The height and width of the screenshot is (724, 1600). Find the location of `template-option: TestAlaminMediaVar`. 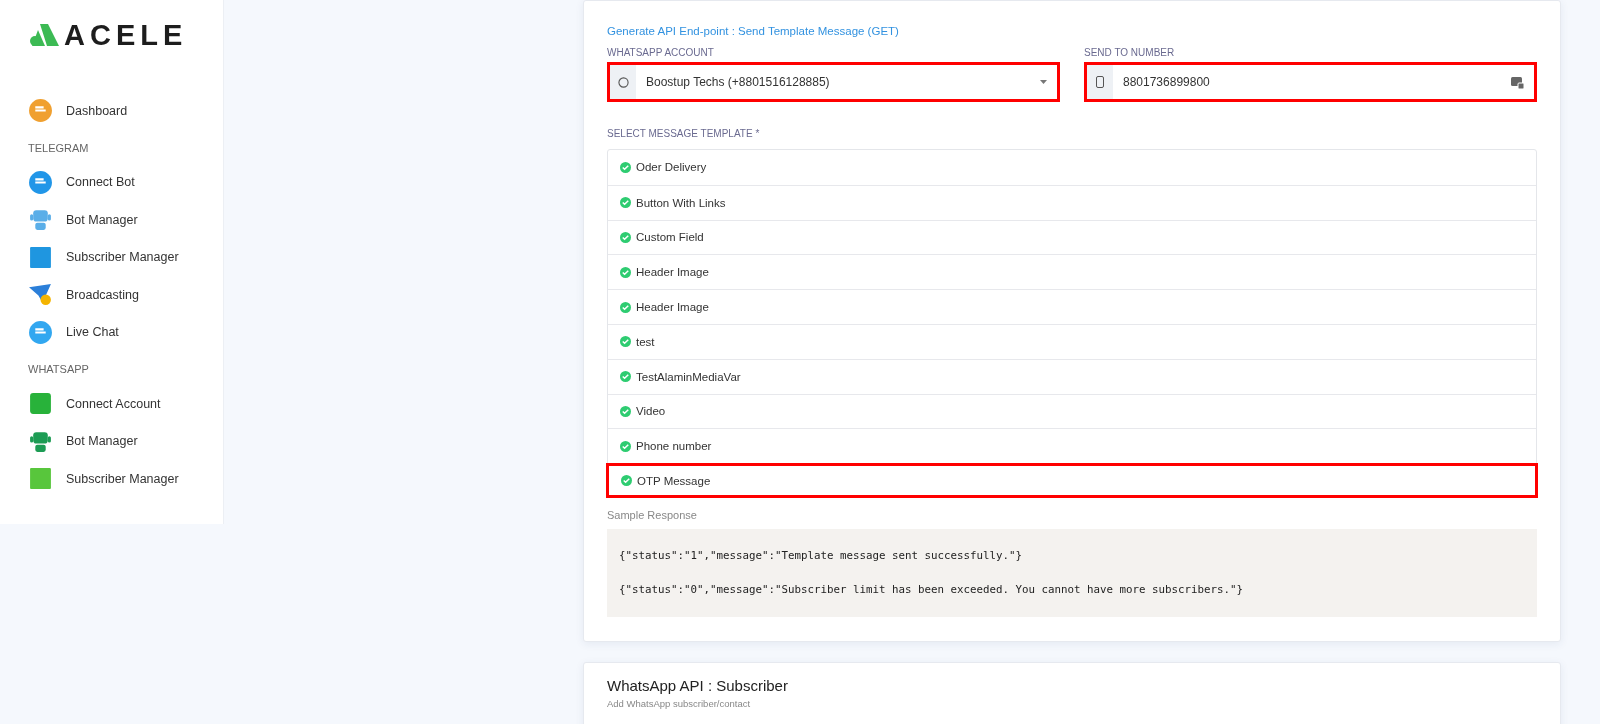

template-option: TestAlaminMediaVar is located at coordinates (1072, 376).